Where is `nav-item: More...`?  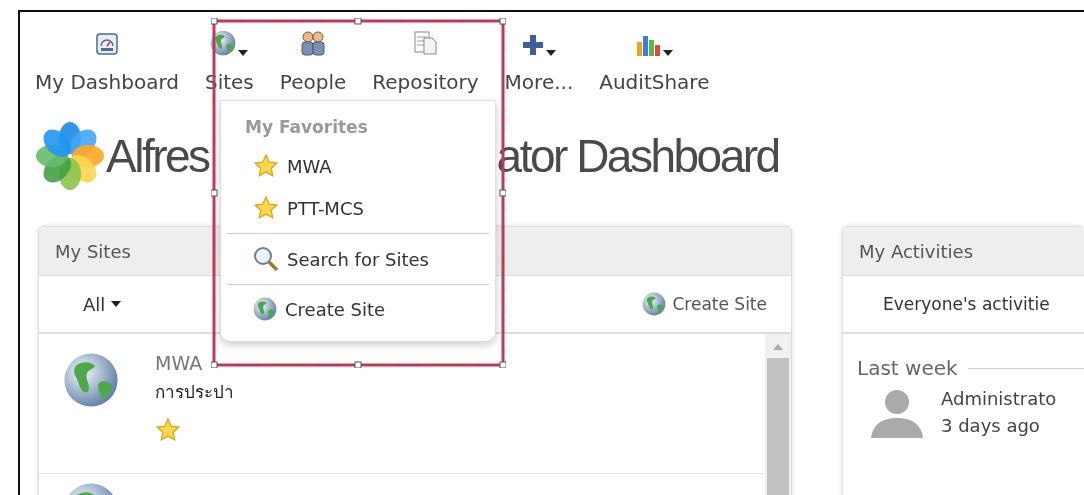
nav-item: More... is located at coordinates (539, 61).